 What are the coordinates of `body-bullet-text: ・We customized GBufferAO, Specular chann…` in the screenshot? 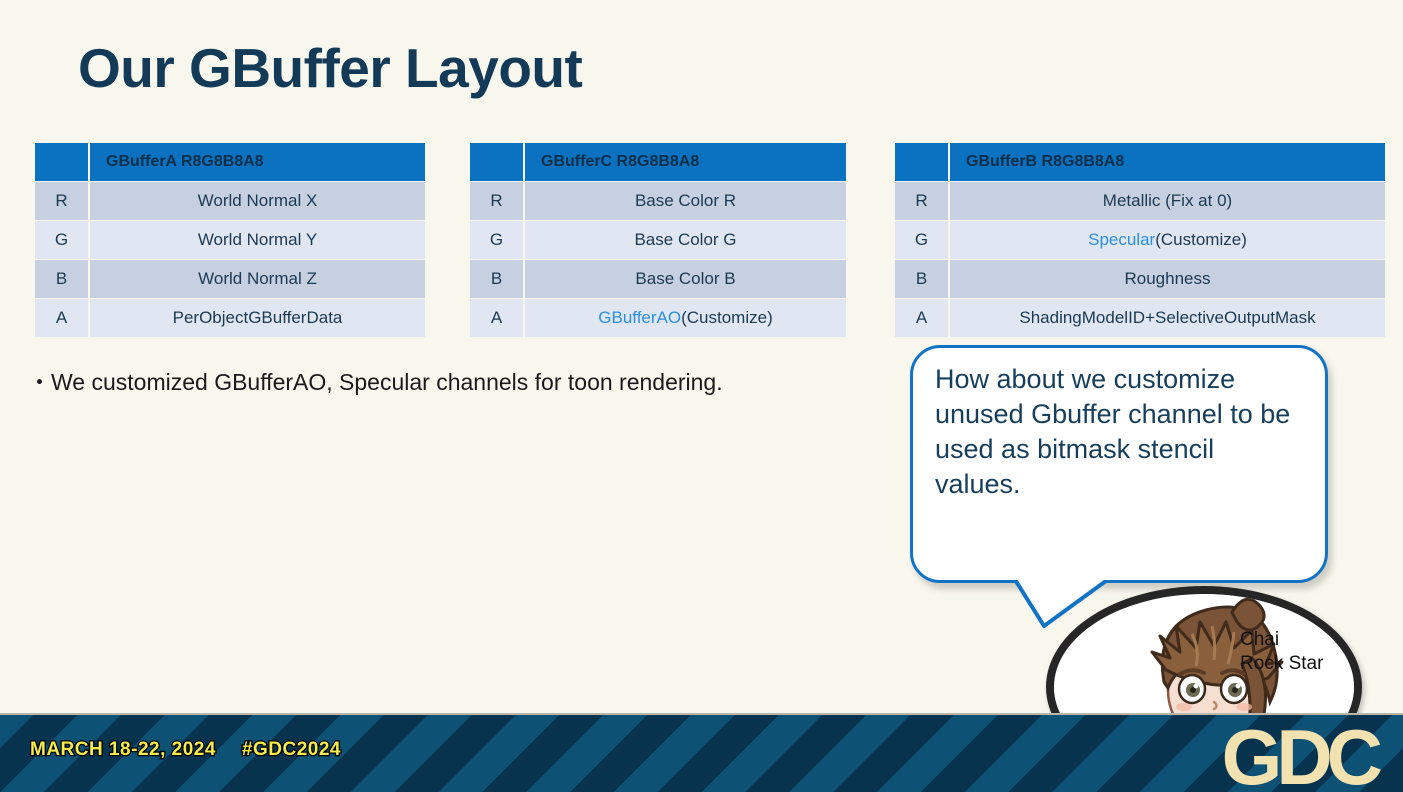 It's located at (375, 382).